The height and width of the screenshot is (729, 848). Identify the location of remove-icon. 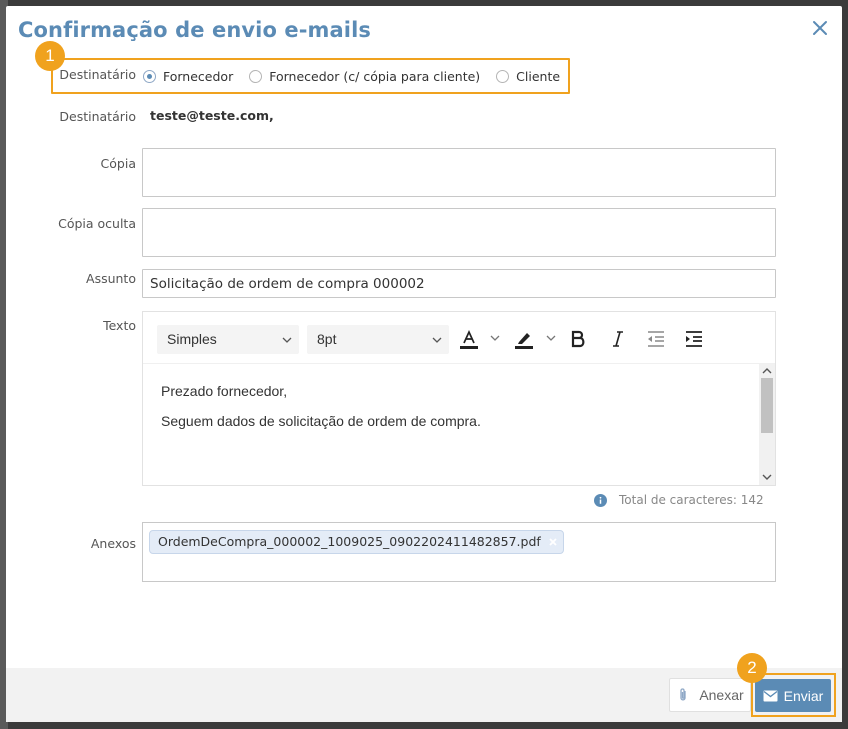
(553, 542).